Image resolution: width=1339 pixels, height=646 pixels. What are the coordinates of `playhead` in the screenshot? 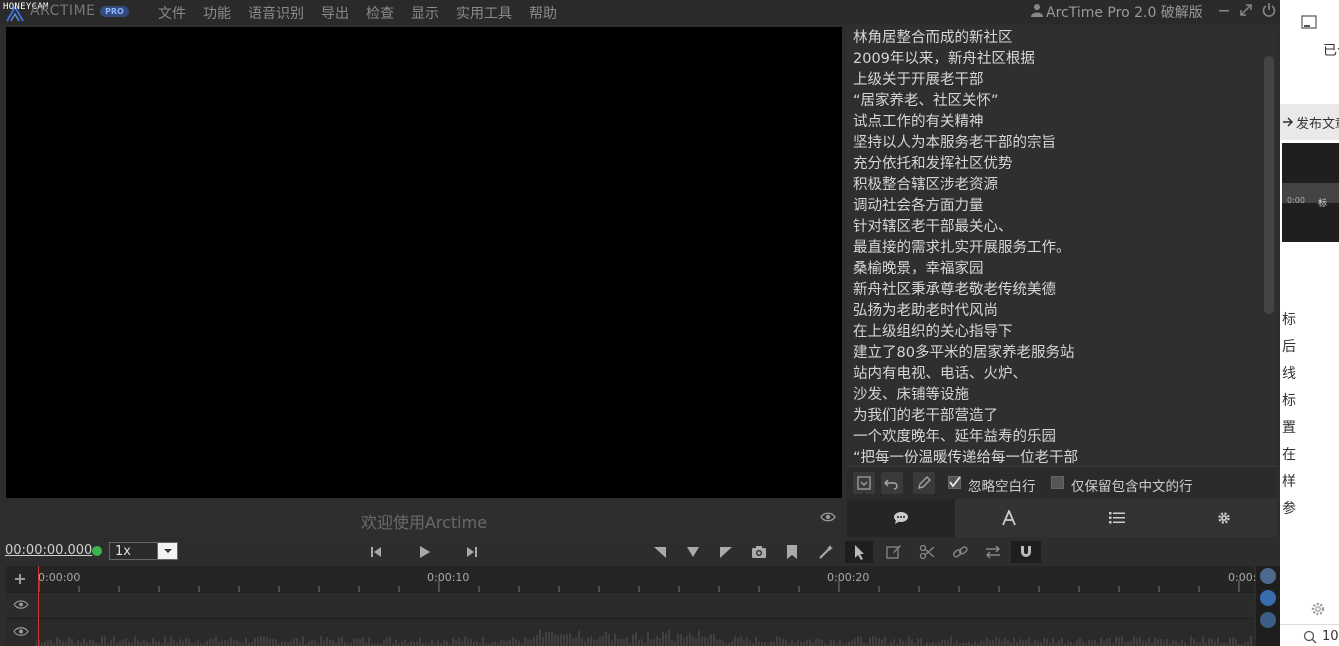 It's located at (38, 606).